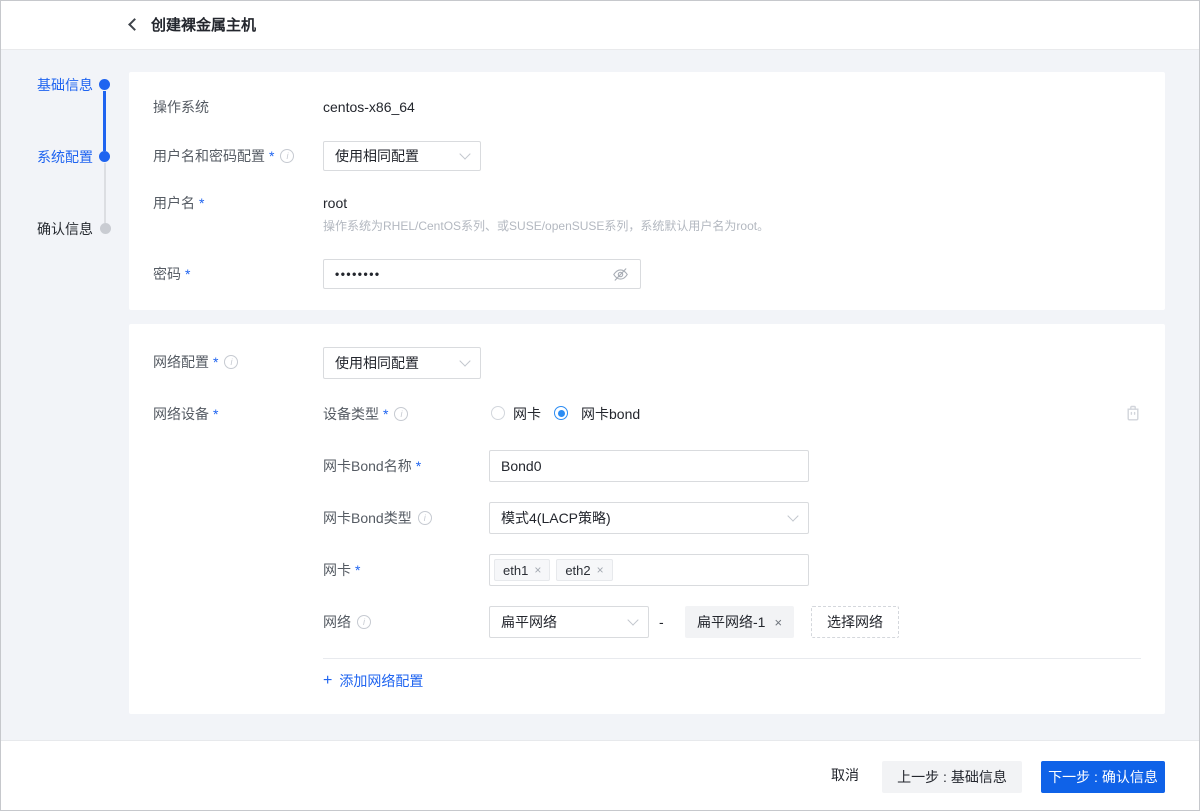 Image resolution: width=1200 pixels, height=811 pixels. What do you see at coordinates (174, 203) in the screenshot?
I see `username-label-text: 用户名` at bounding box center [174, 203].